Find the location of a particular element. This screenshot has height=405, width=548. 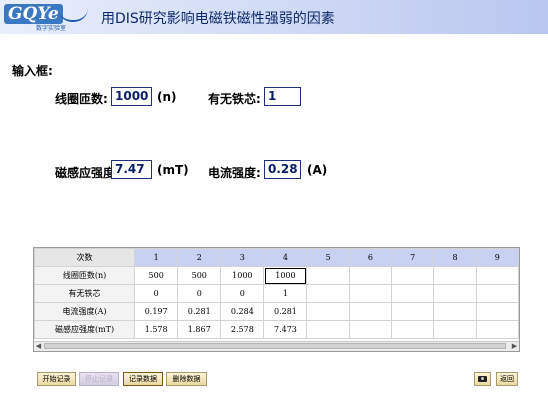

table-cell: 7.473 is located at coordinates (285, 329).